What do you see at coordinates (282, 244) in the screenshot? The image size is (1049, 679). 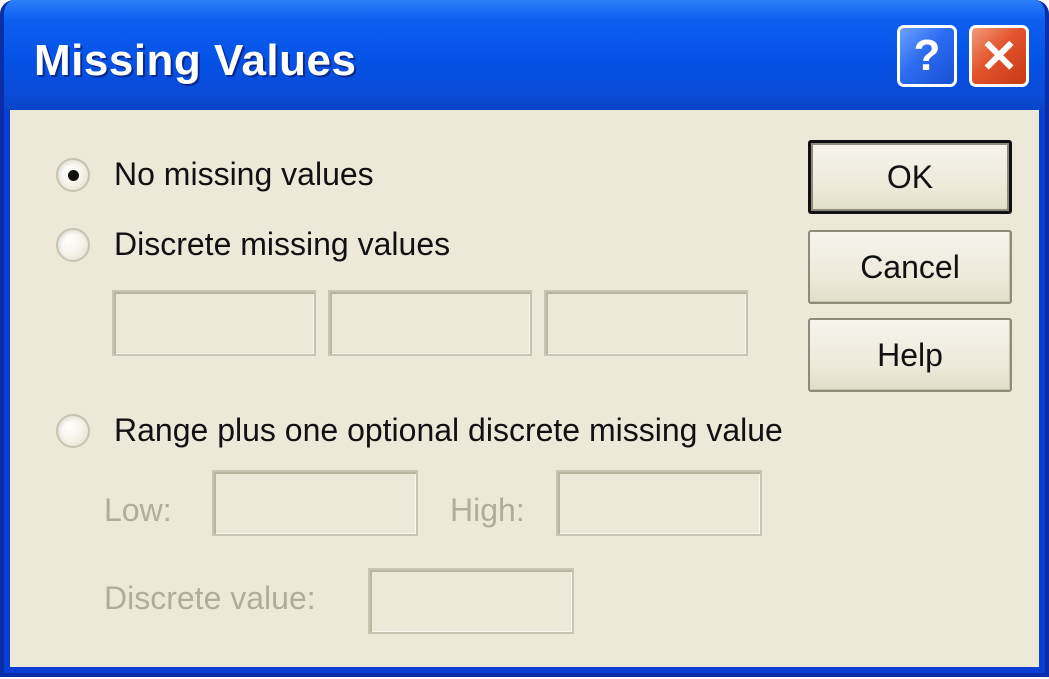 I see `discrete-missing-values-label: Discrete missing values` at bounding box center [282, 244].